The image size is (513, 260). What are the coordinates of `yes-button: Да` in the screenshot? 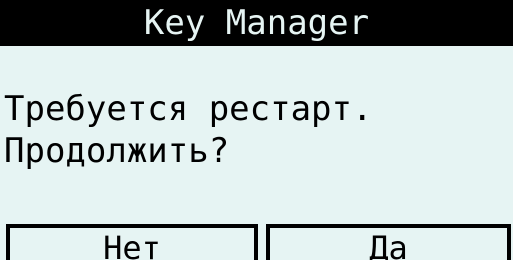 It's located at (388, 242).